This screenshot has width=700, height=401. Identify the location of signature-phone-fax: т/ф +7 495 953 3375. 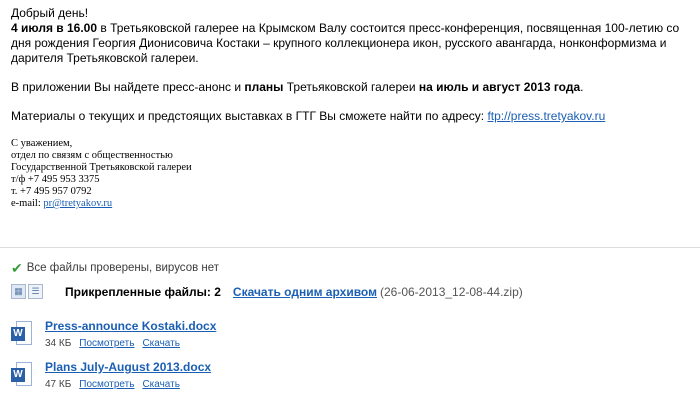
(55, 179).